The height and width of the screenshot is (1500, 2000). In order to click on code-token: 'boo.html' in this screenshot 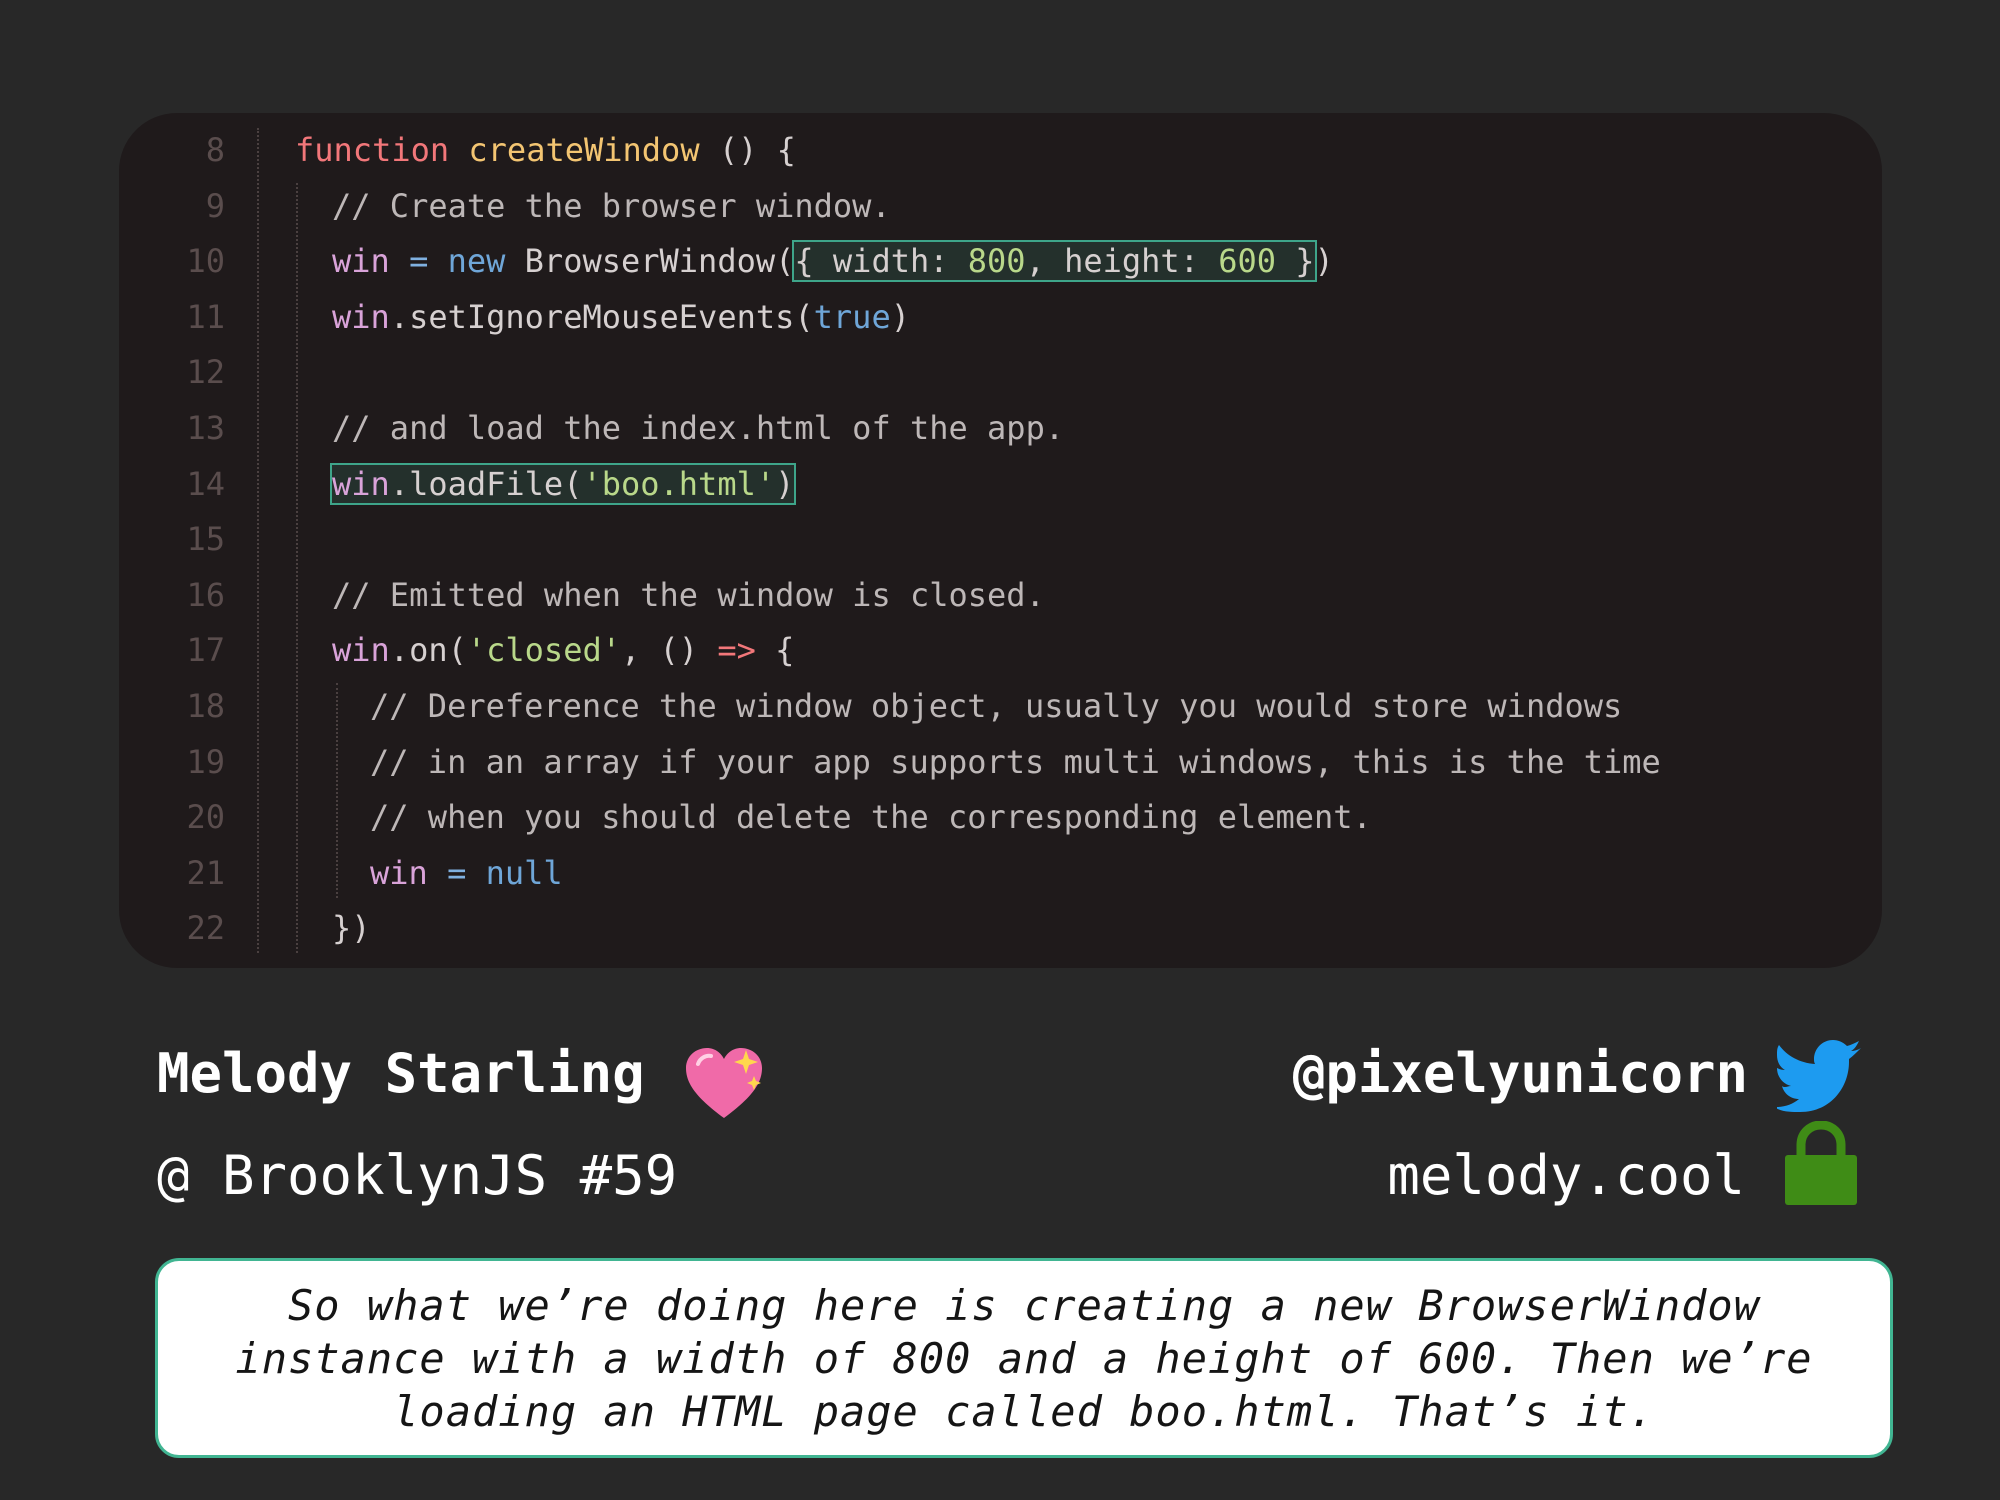, I will do `click(679, 483)`.